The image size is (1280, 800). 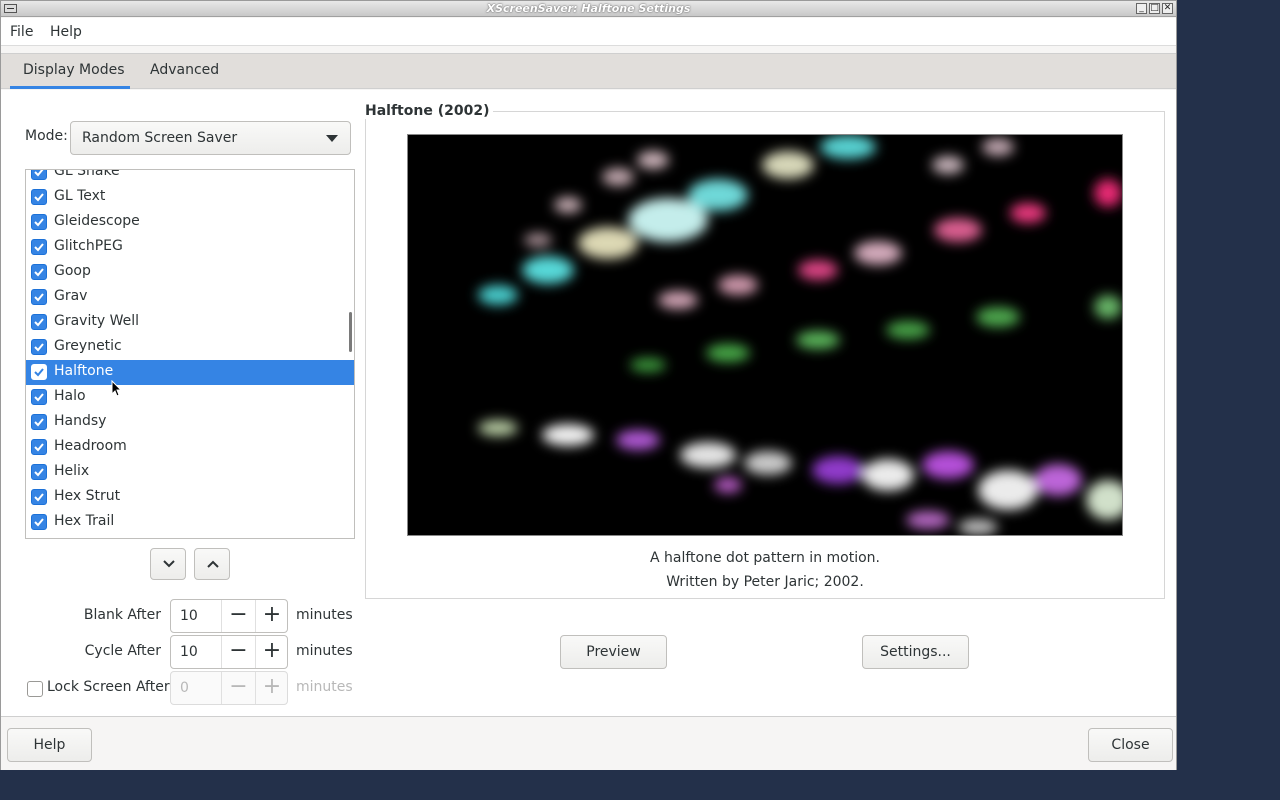 I want to click on move-up-button, so click(x=212, y=564).